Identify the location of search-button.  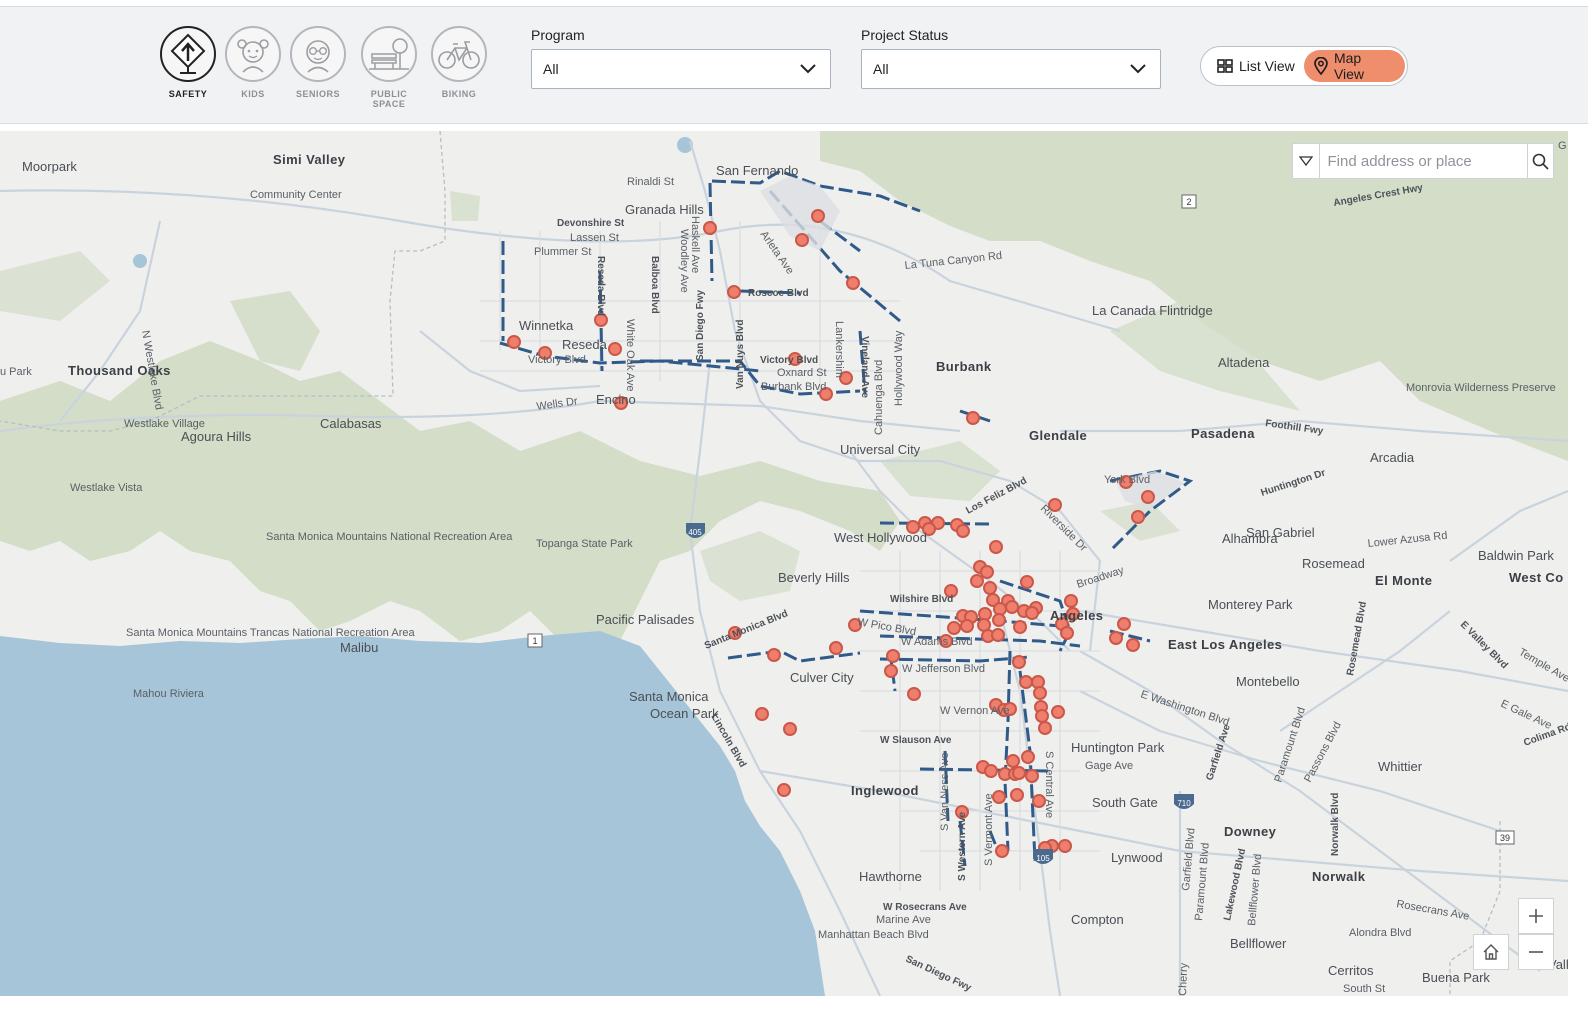
(1540, 161).